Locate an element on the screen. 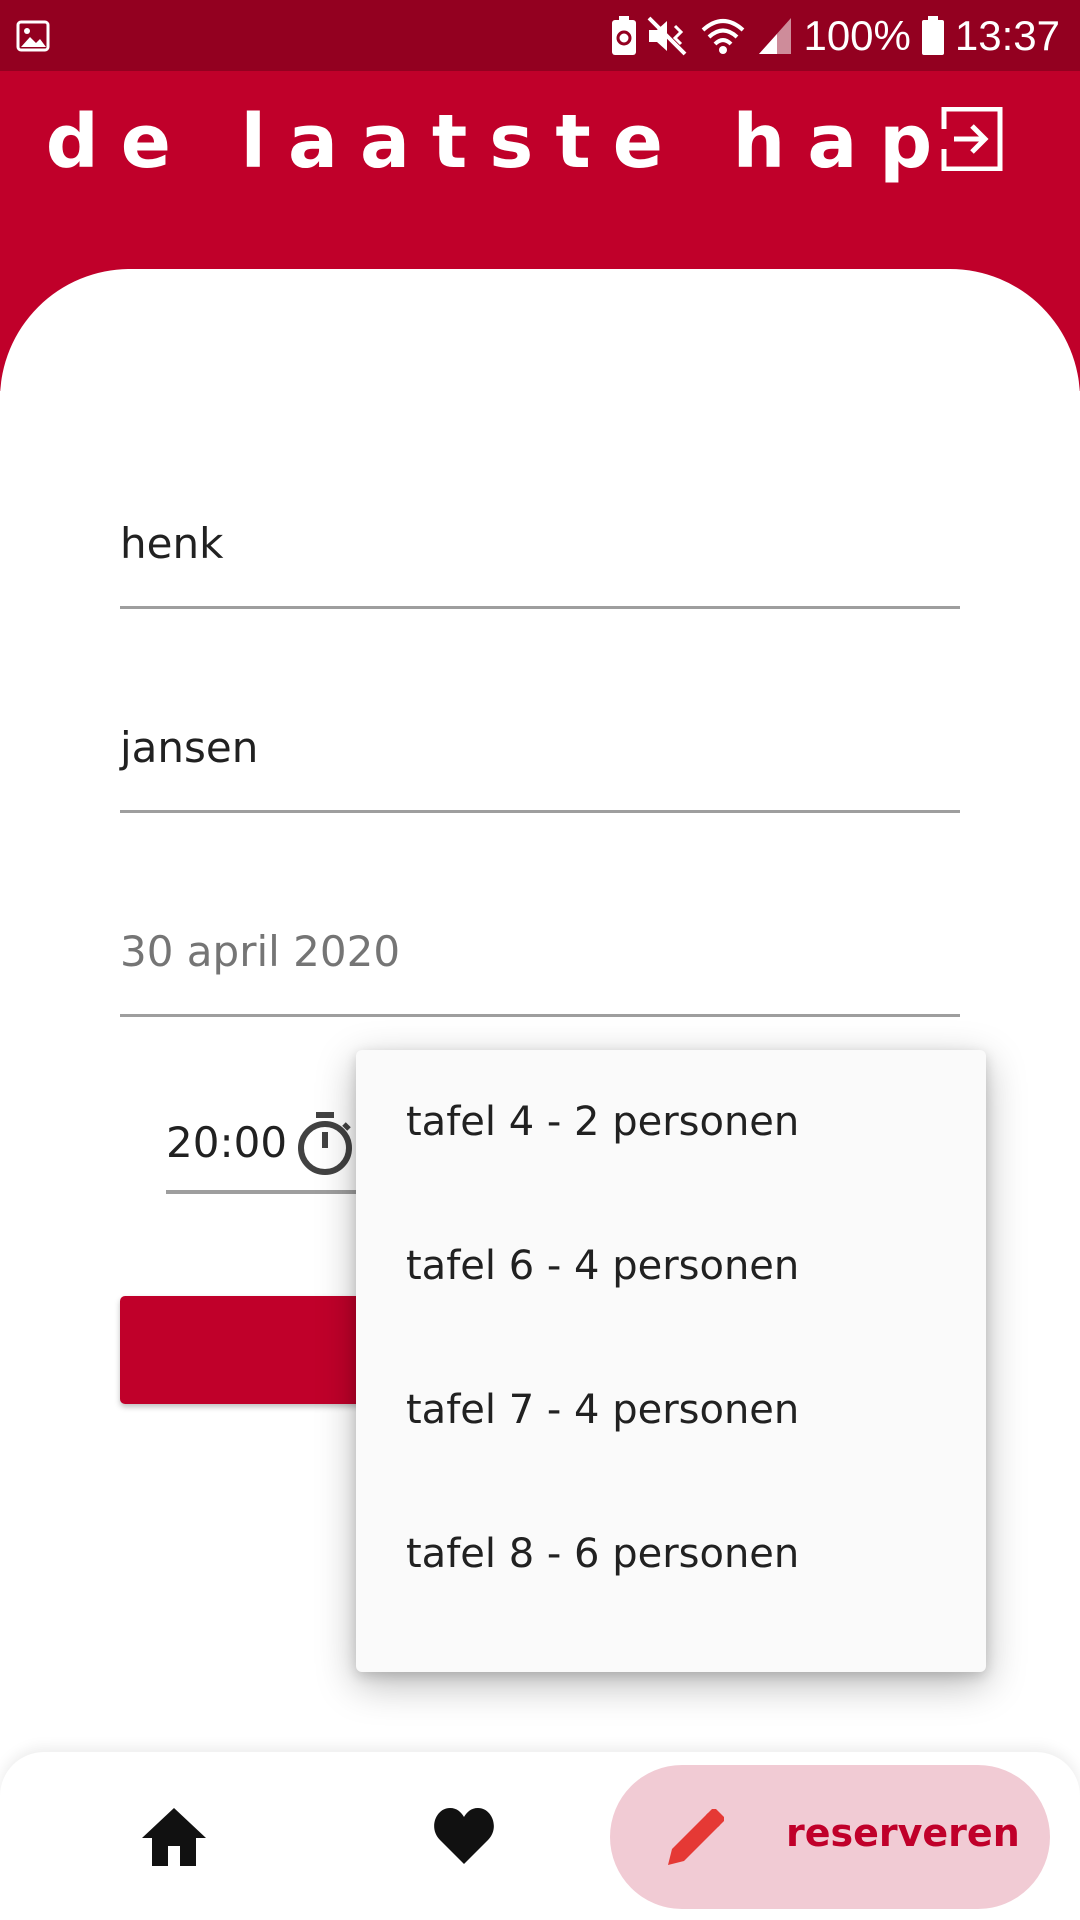 This screenshot has height=1920, width=1080. heart-icon is located at coordinates (464, 1836).